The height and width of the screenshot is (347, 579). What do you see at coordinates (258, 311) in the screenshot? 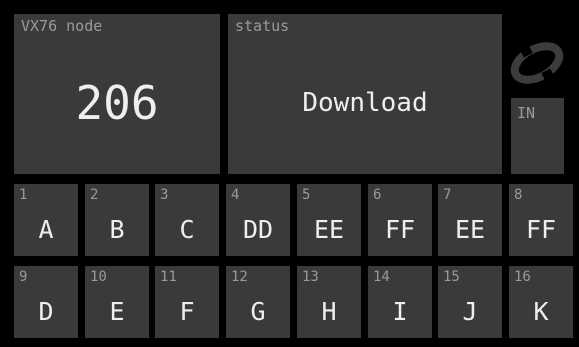
I see `pad-letter: G` at bounding box center [258, 311].